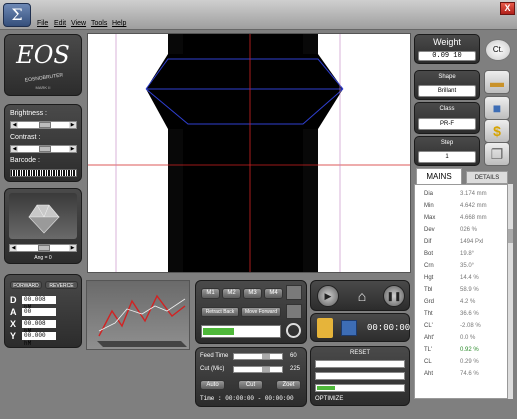  Describe the element at coordinates (326, 388) in the screenshot. I see `optimize-progress-fill` at that location.